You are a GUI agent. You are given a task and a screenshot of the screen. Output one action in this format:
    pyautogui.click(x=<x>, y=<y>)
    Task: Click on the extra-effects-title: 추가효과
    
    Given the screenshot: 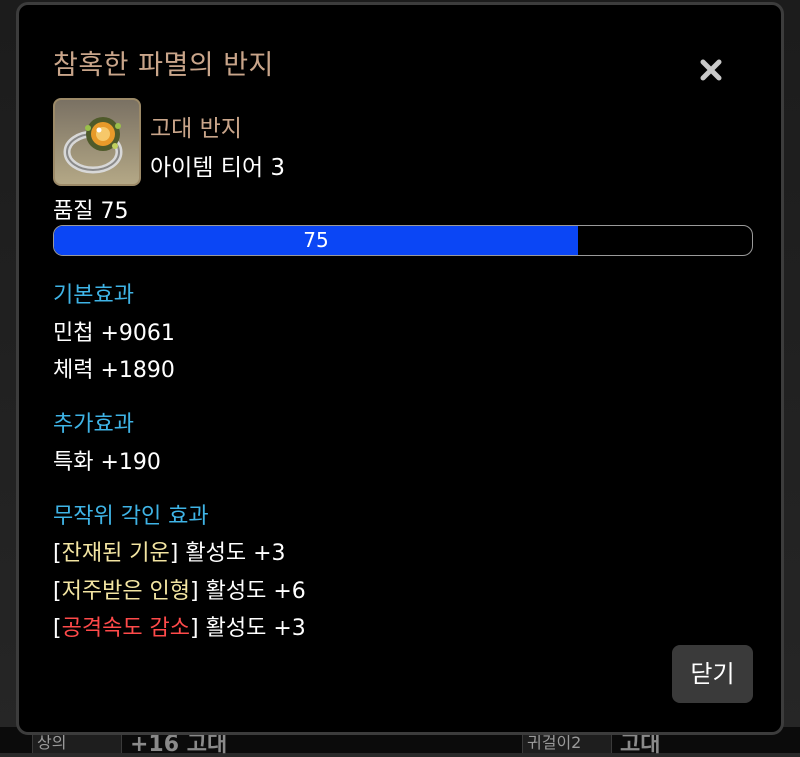 What is the action you would take?
    pyautogui.click(x=93, y=424)
    